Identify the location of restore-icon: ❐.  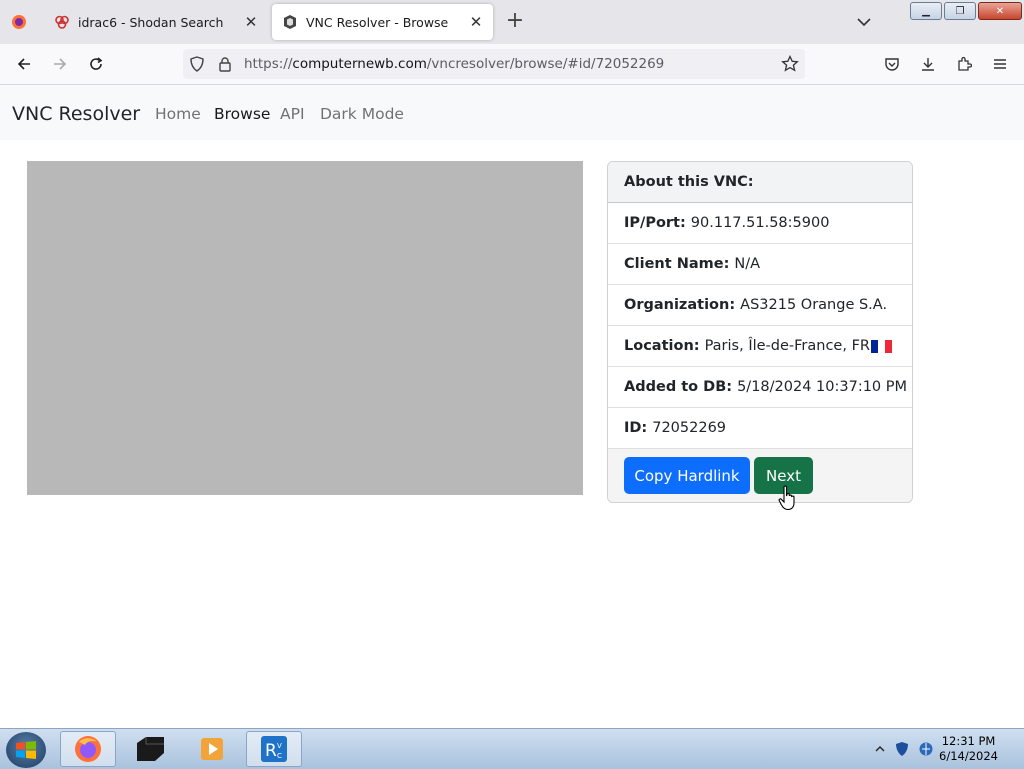
(960, 11).